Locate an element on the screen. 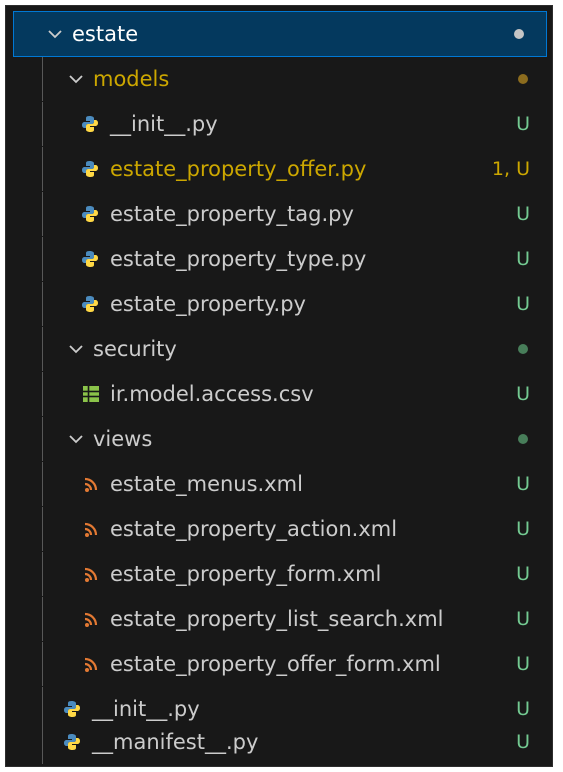 Image resolution: width=563 pixels, height=772 pixels. tree-file: estate_property_offer.py 1, U is located at coordinates (279, 169).